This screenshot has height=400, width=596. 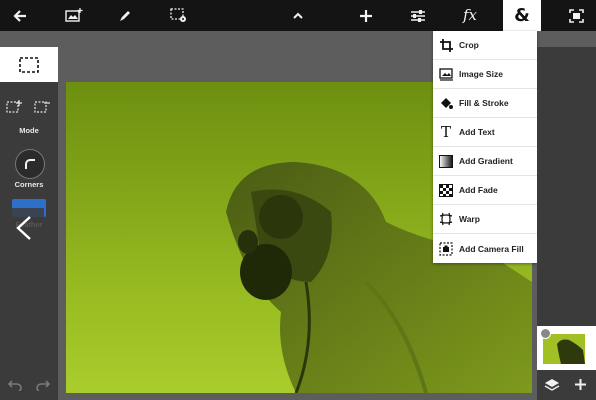 I want to click on menu-item-label: Crop, so click(x=469, y=45).